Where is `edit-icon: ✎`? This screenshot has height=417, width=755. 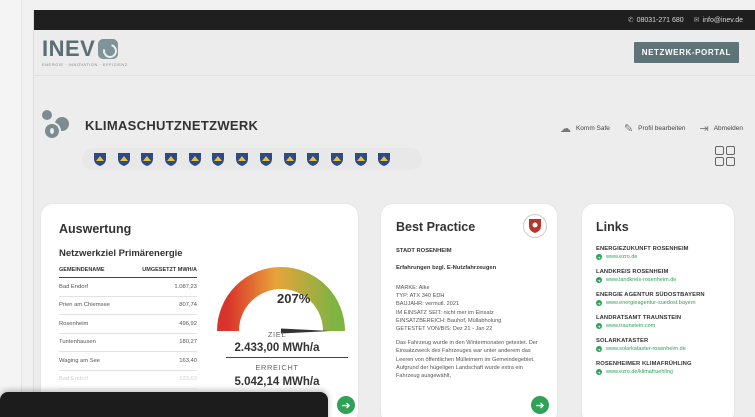
edit-icon: ✎ is located at coordinates (628, 129).